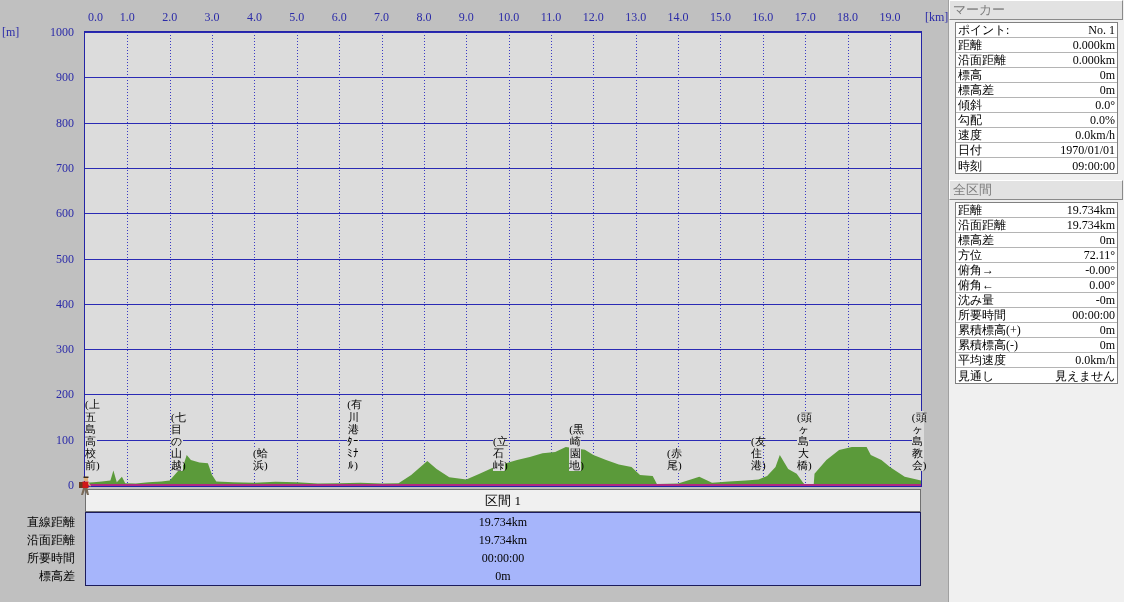 The image size is (1124, 602). I want to click on field-label: 平均速度, so click(982, 360).